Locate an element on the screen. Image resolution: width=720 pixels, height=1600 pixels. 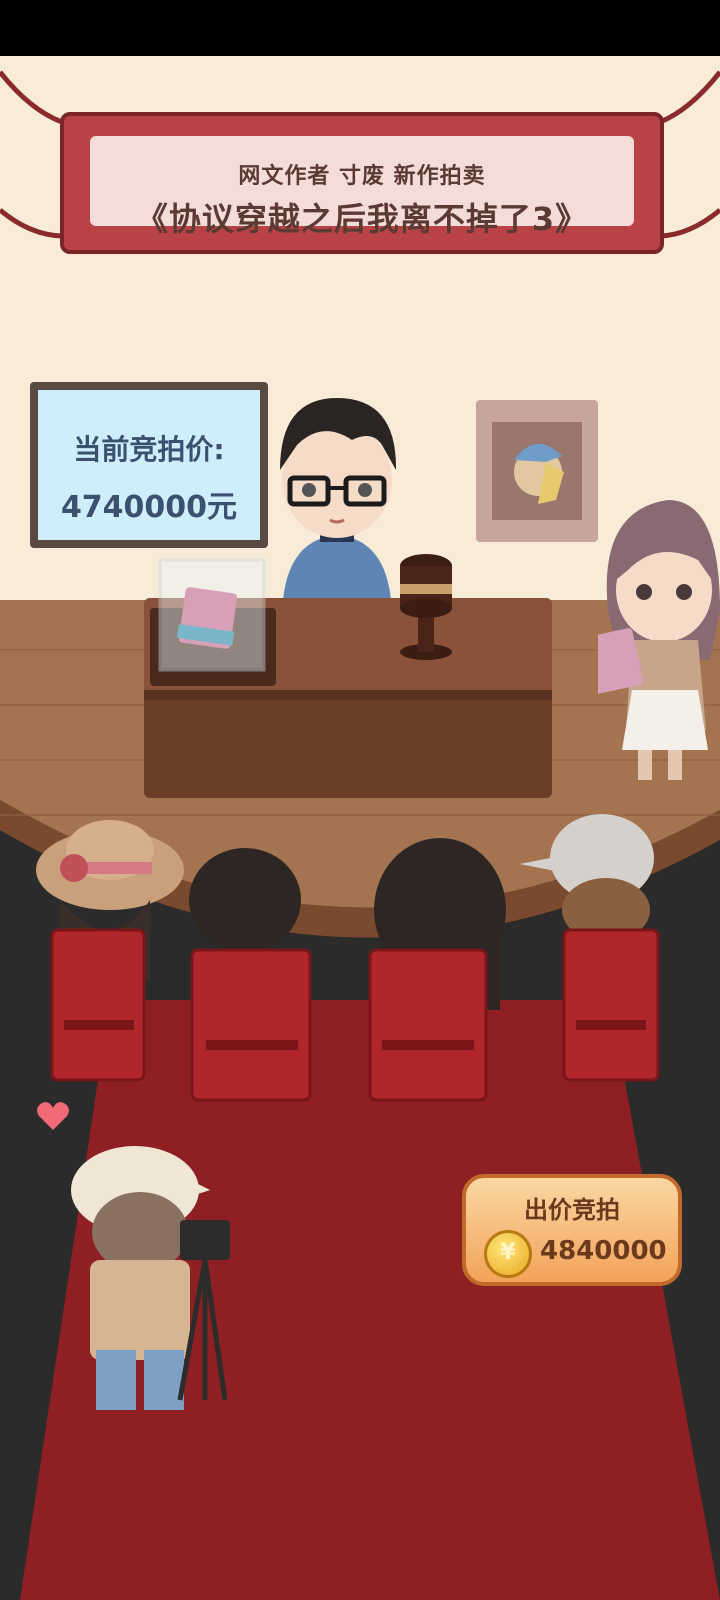
gavel is located at coordinates (426, 607).